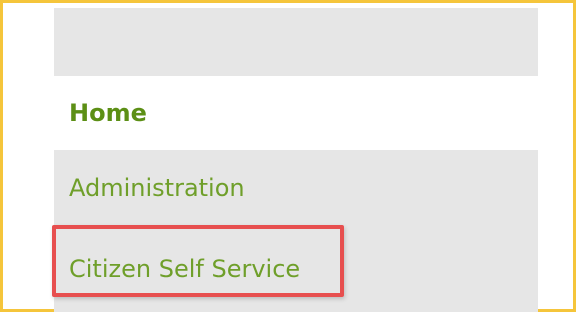 Image resolution: width=576 pixels, height=312 pixels. I want to click on nav-item-label: Home, so click(108, 113).